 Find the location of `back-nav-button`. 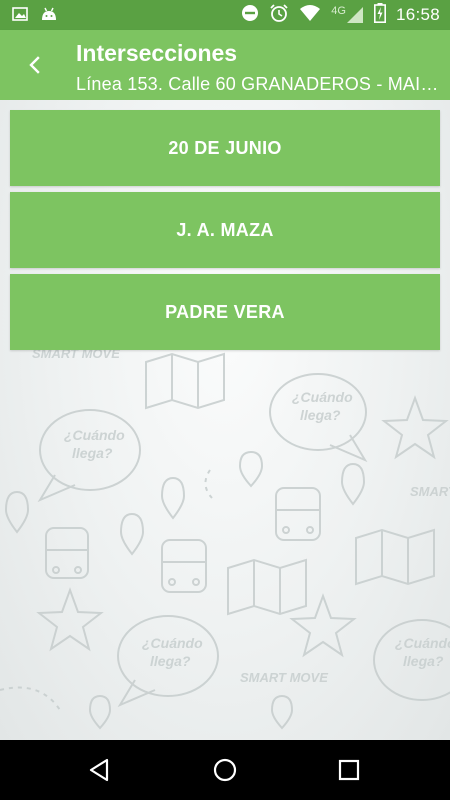

back-nav-button is located at coordinates (99, 770).